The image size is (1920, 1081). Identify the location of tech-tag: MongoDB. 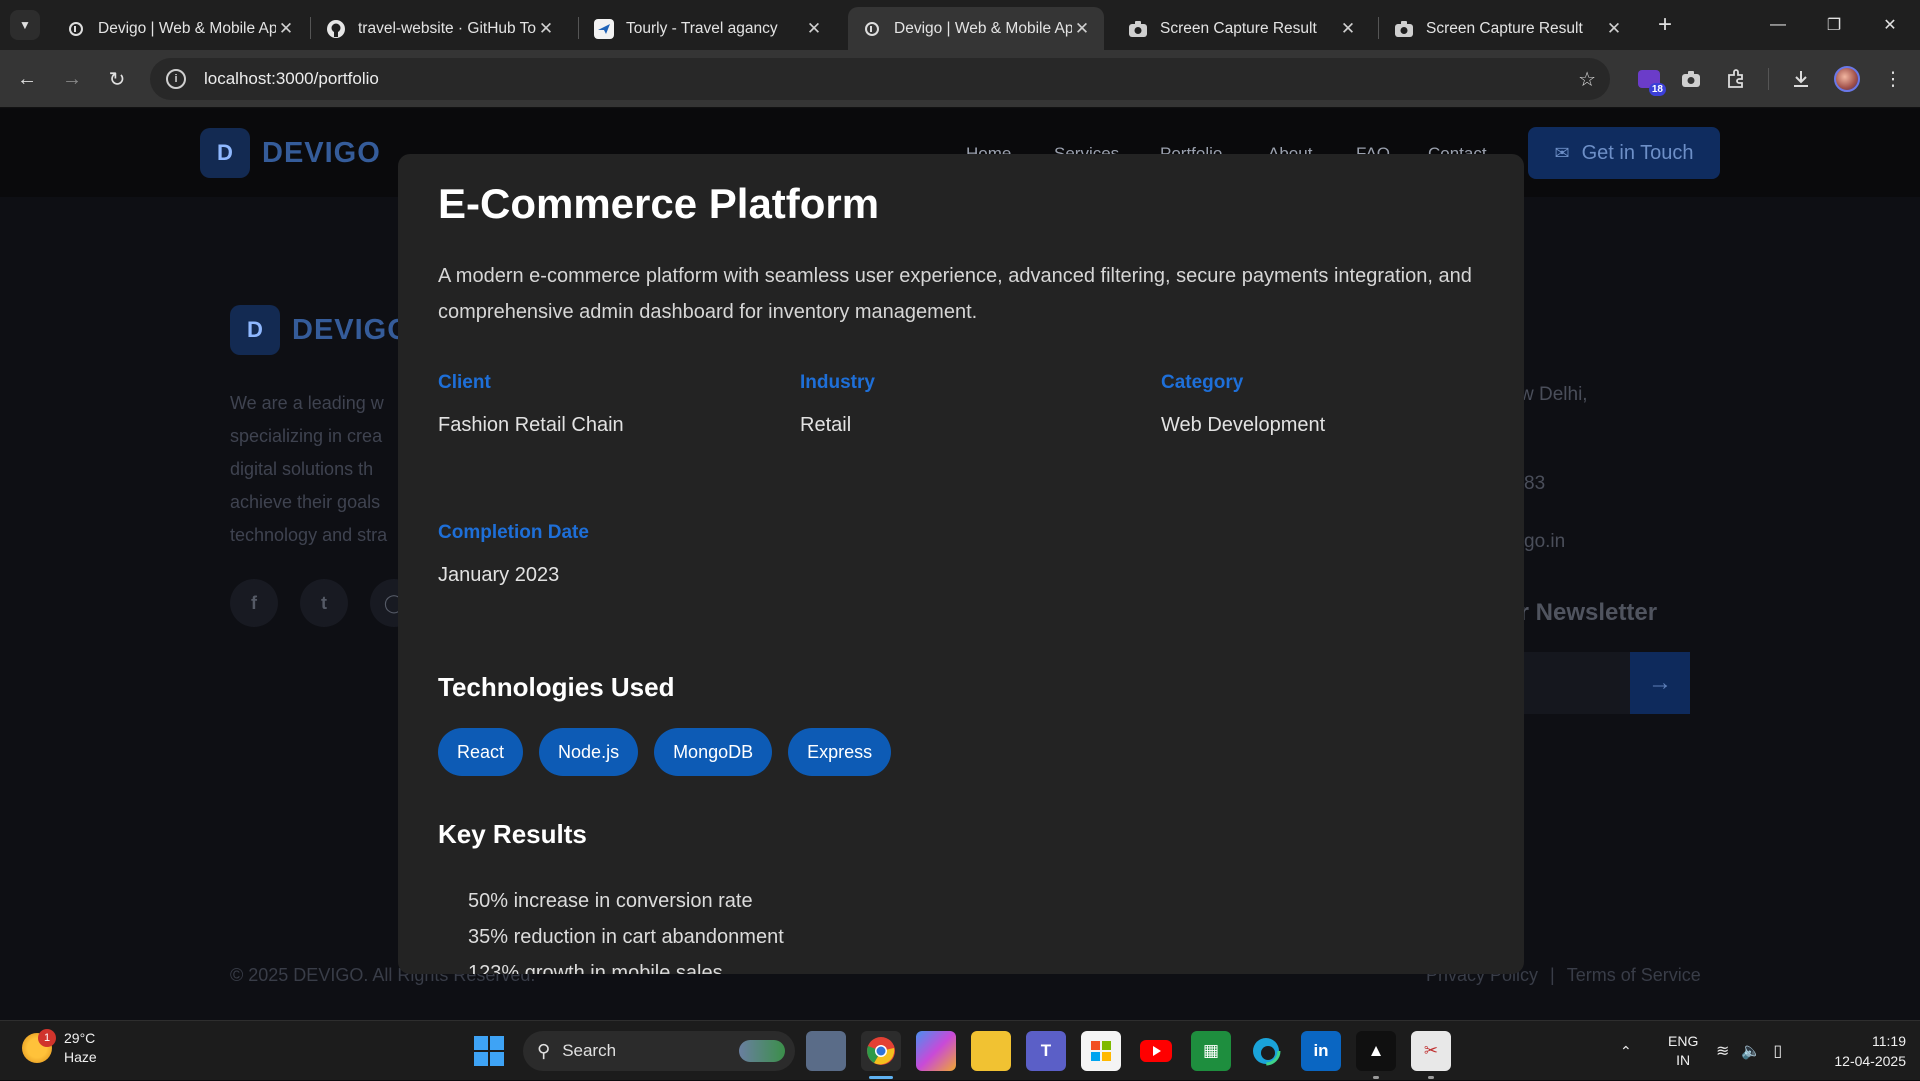
(713, 752).